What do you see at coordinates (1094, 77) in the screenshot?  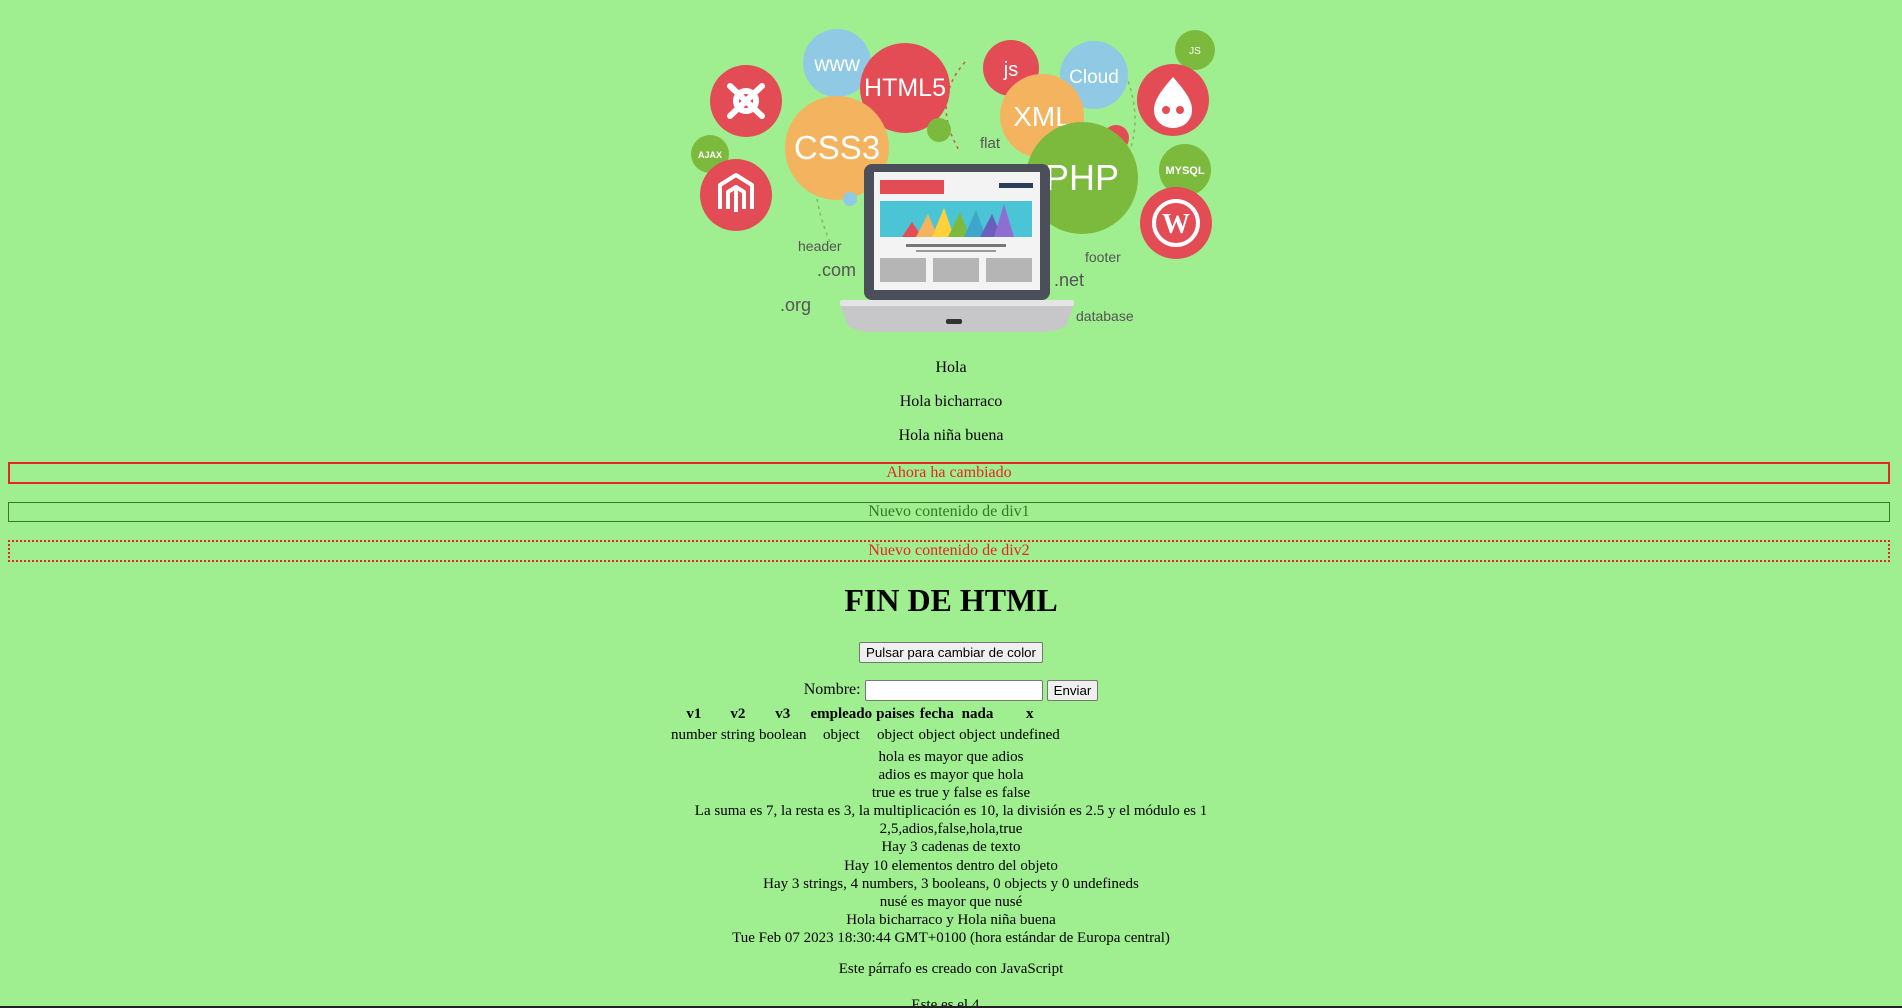 I see `cloud-label: Cloud` at bounding box center [1094, 77].